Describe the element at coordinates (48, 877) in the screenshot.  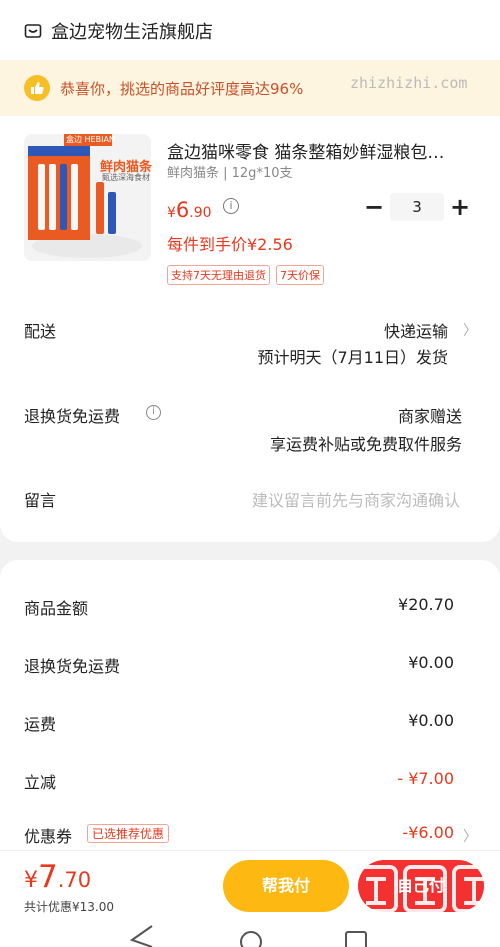
I see `total-integer: 7` at that location.